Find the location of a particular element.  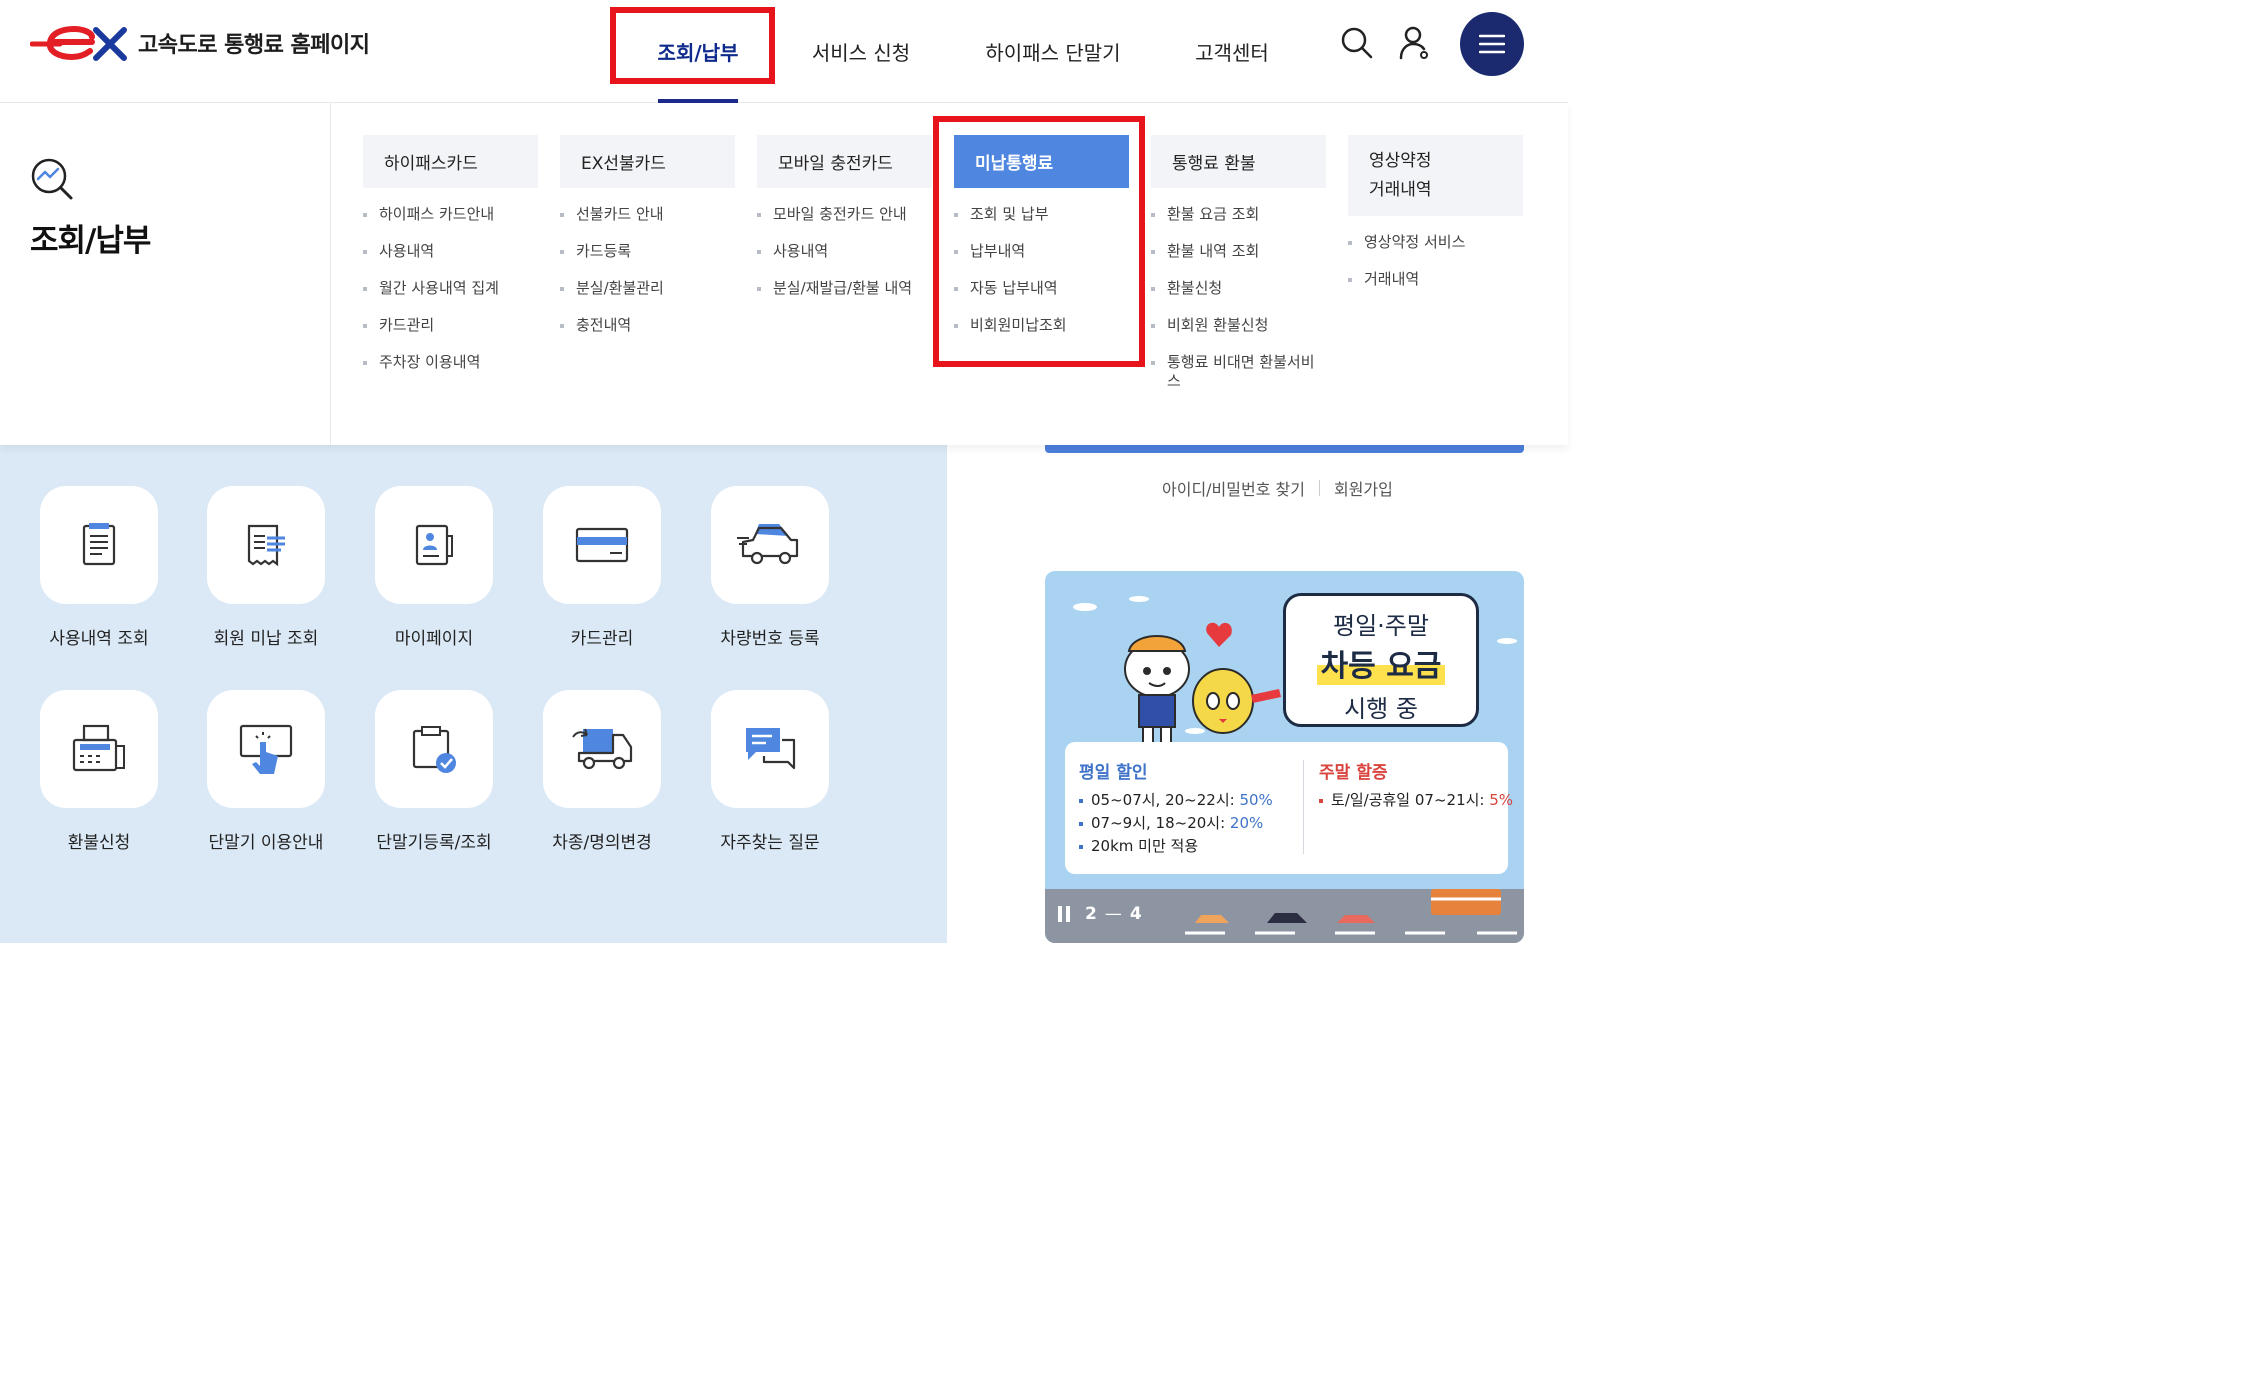

menu-link: 하이패스 카드안내 is located at coordinates (450, 214).